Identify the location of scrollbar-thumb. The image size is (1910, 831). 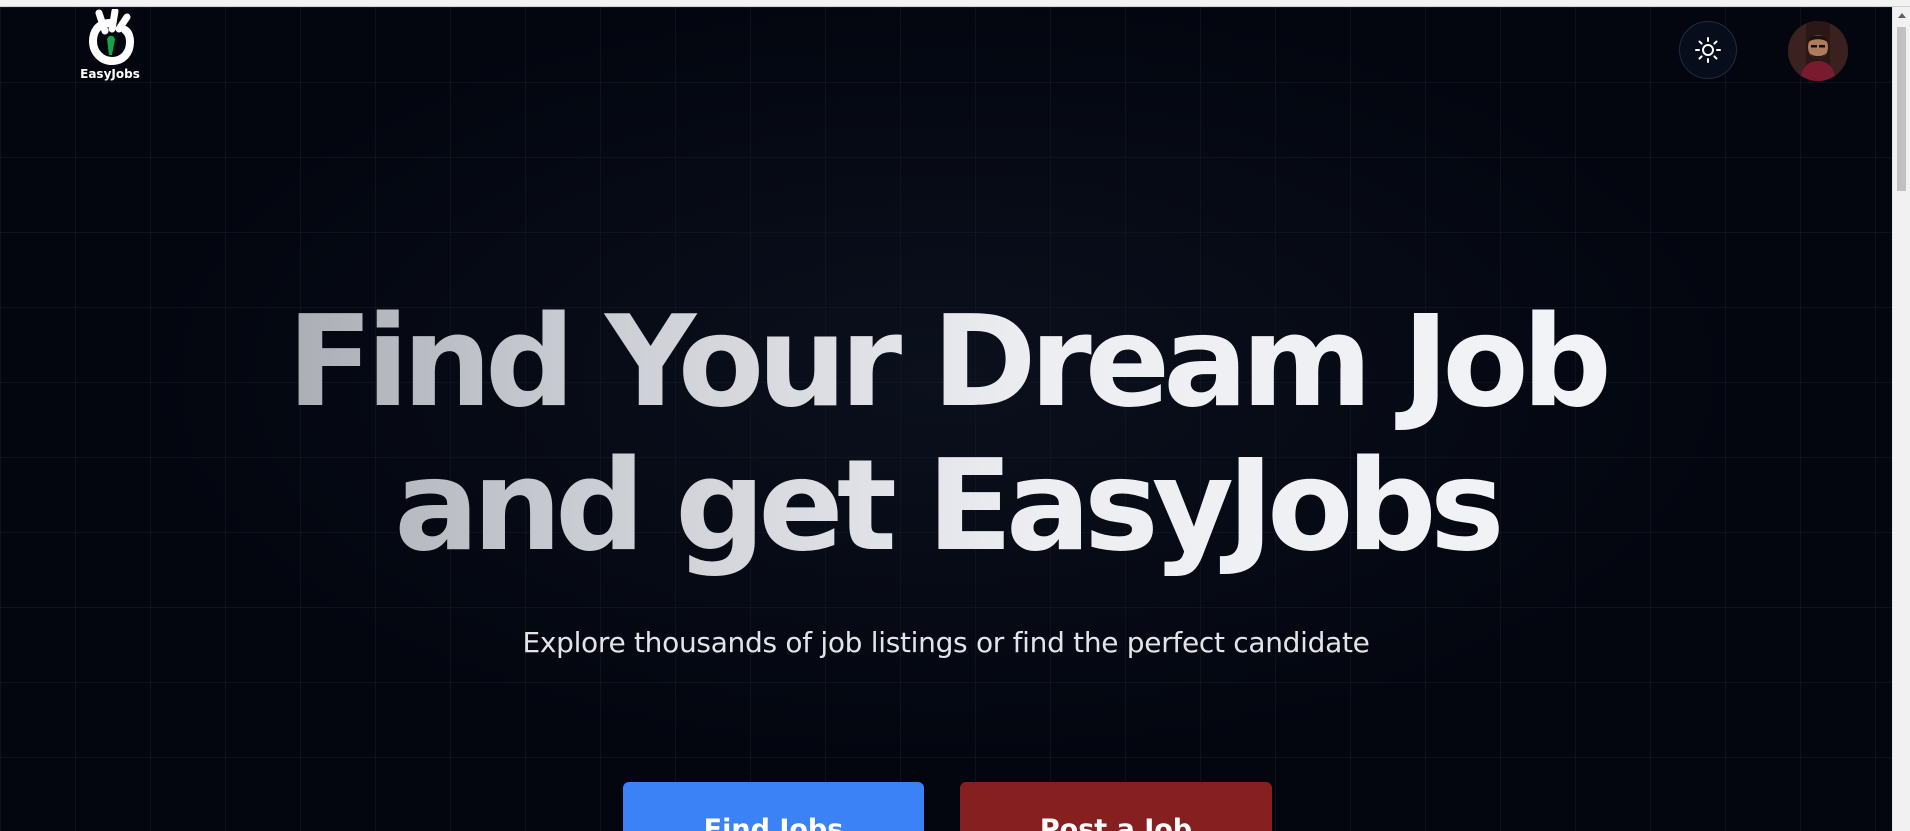
(1901, 109).